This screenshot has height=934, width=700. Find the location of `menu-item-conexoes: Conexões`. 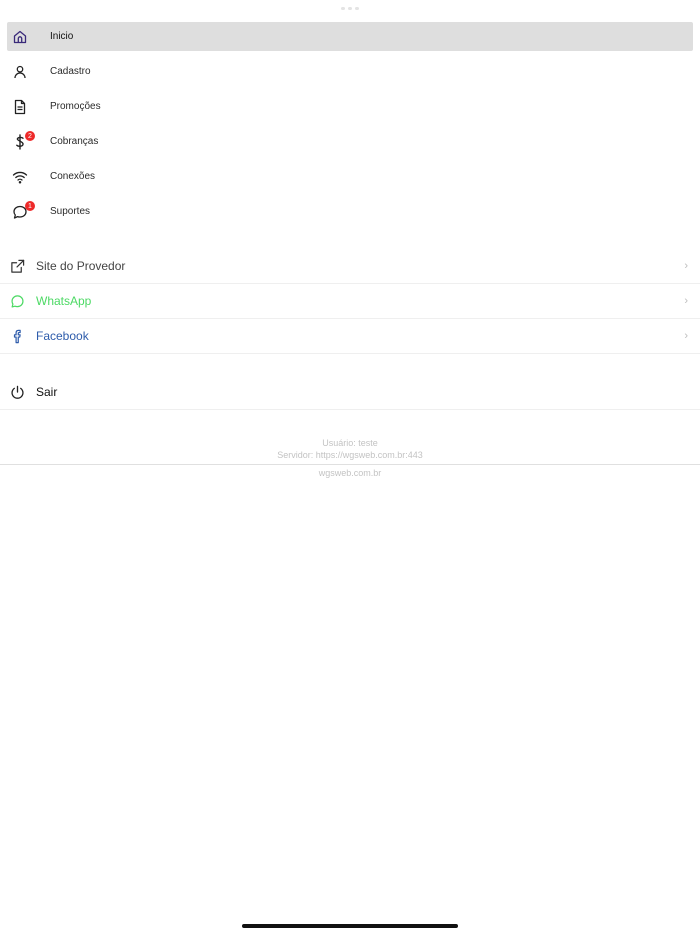

menu-item-conexoes: Conexões is located at coordinates (350, 176).